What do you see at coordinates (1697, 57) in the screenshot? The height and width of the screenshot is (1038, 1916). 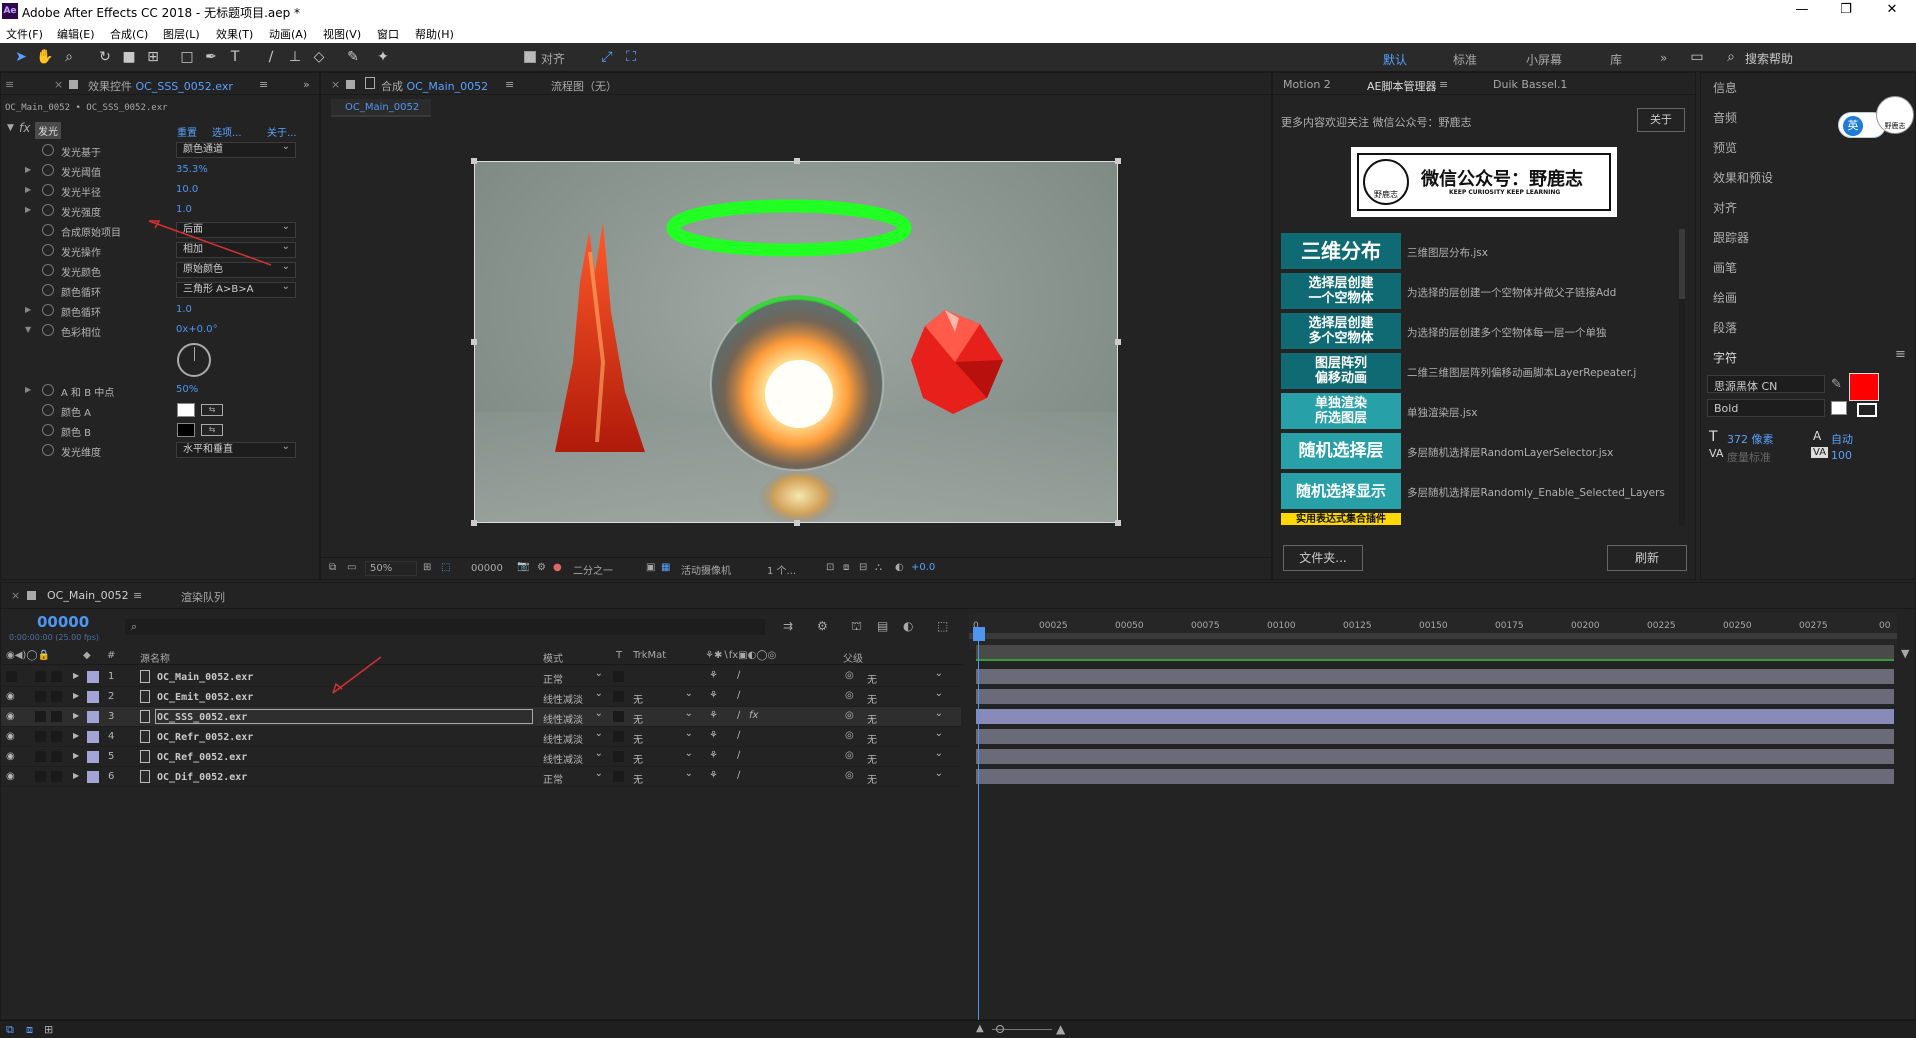 I see `workspace-panel-icon: ▭` at bounding box center [1697, 57].